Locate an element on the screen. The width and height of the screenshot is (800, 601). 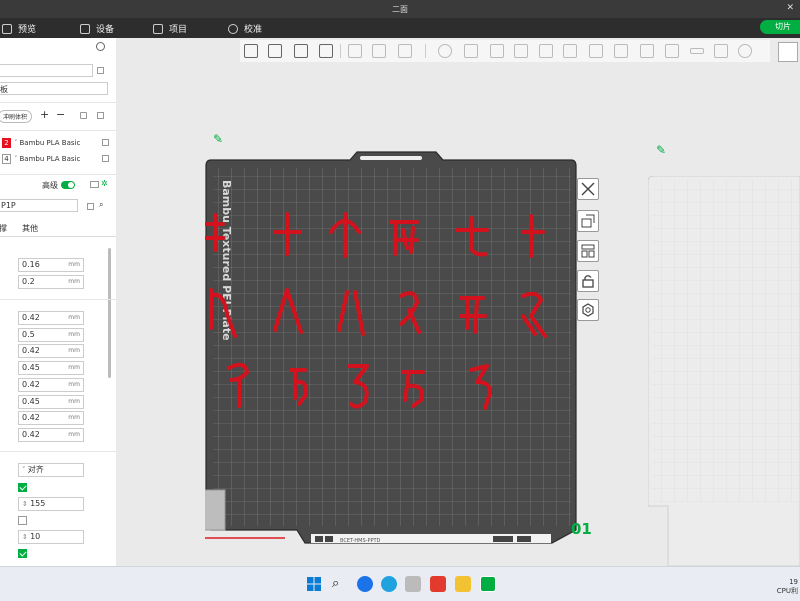
explode-icon is located at coordinates (745, 51).